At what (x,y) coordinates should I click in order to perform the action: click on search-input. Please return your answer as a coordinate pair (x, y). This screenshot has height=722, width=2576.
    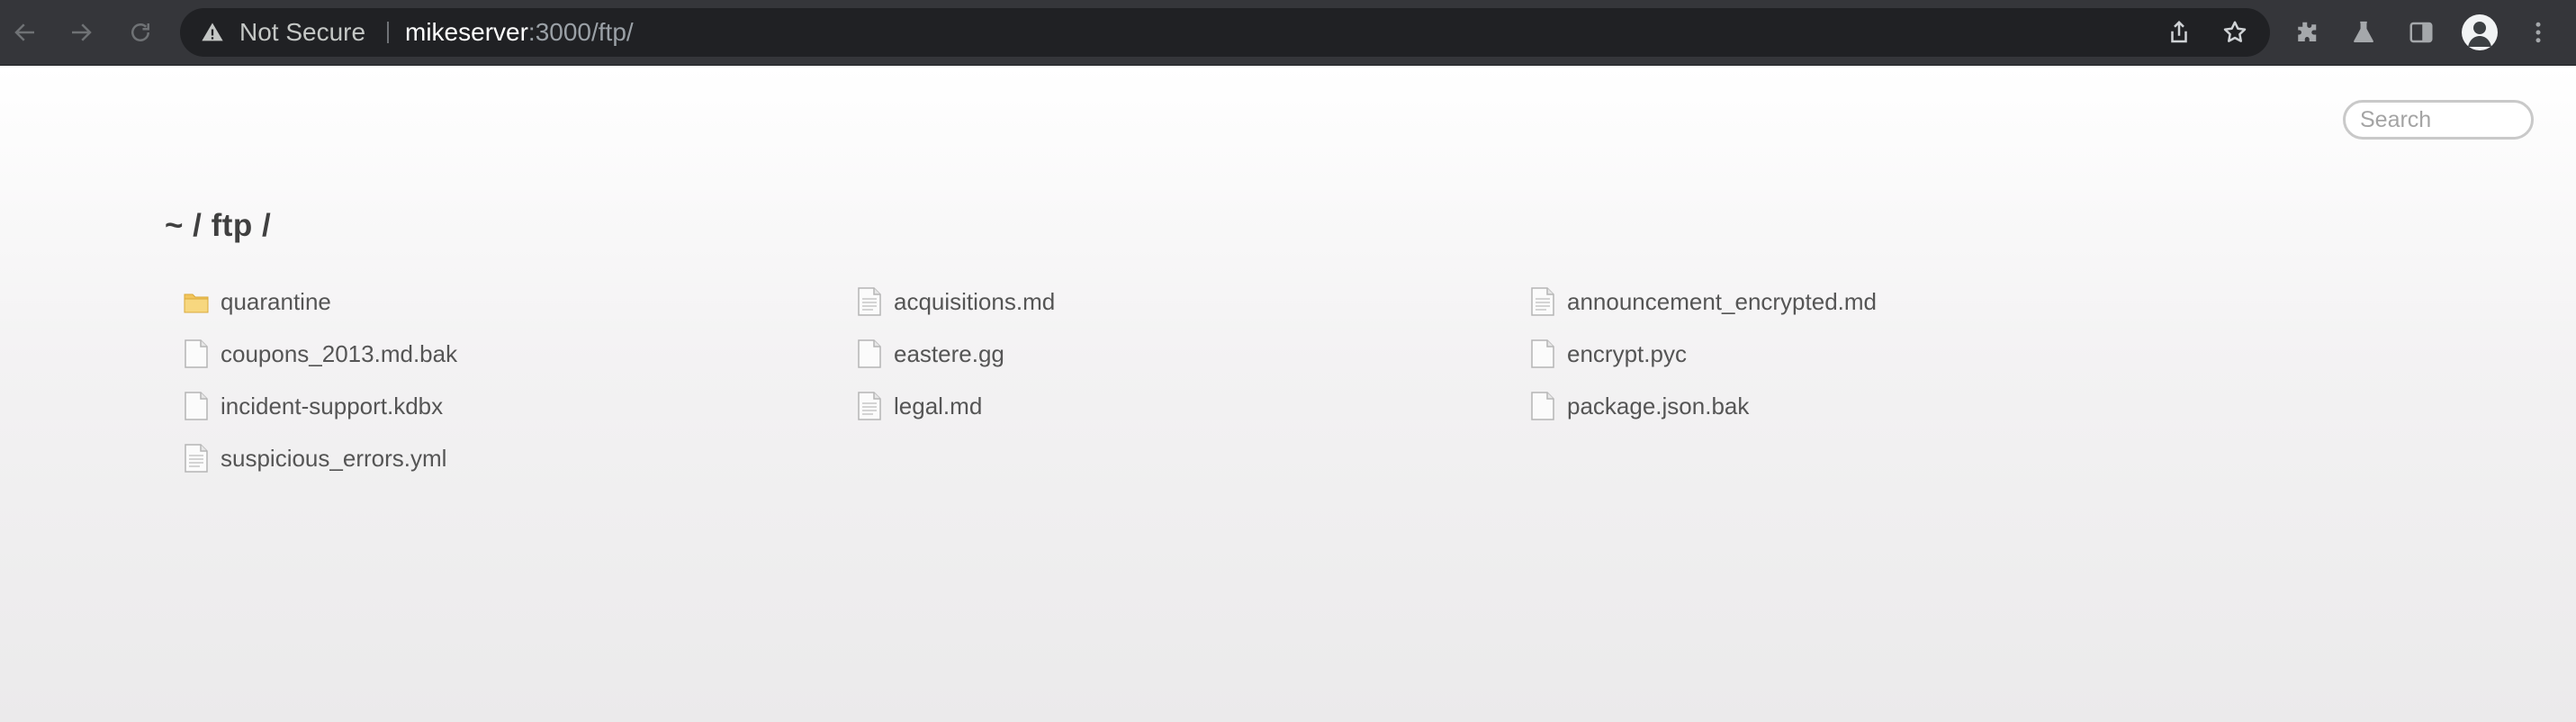
    Looking at the image, I should click on (2438, 120).